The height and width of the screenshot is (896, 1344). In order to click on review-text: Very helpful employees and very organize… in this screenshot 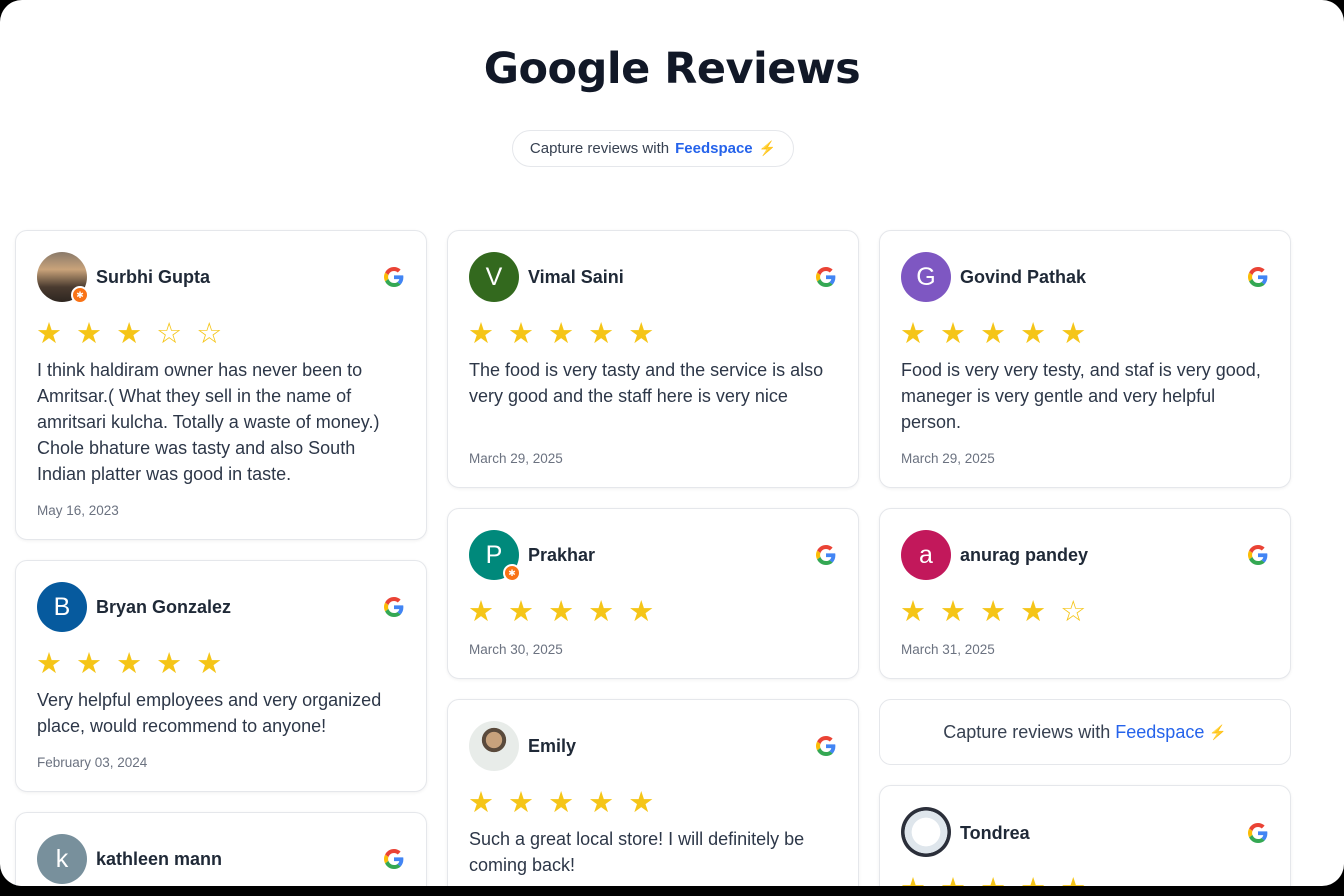, I will do `click(209, 713)`.